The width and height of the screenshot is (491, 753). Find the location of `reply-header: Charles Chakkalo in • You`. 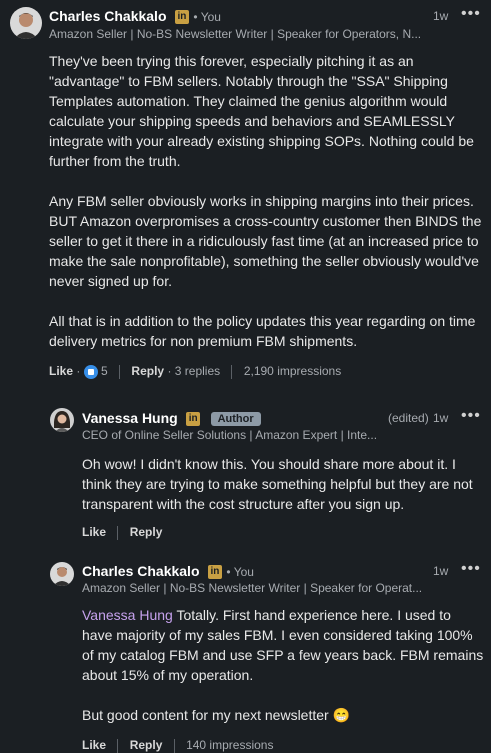

reply-header: Charles Chakkalo in • You is located at coordinates (168, 572).